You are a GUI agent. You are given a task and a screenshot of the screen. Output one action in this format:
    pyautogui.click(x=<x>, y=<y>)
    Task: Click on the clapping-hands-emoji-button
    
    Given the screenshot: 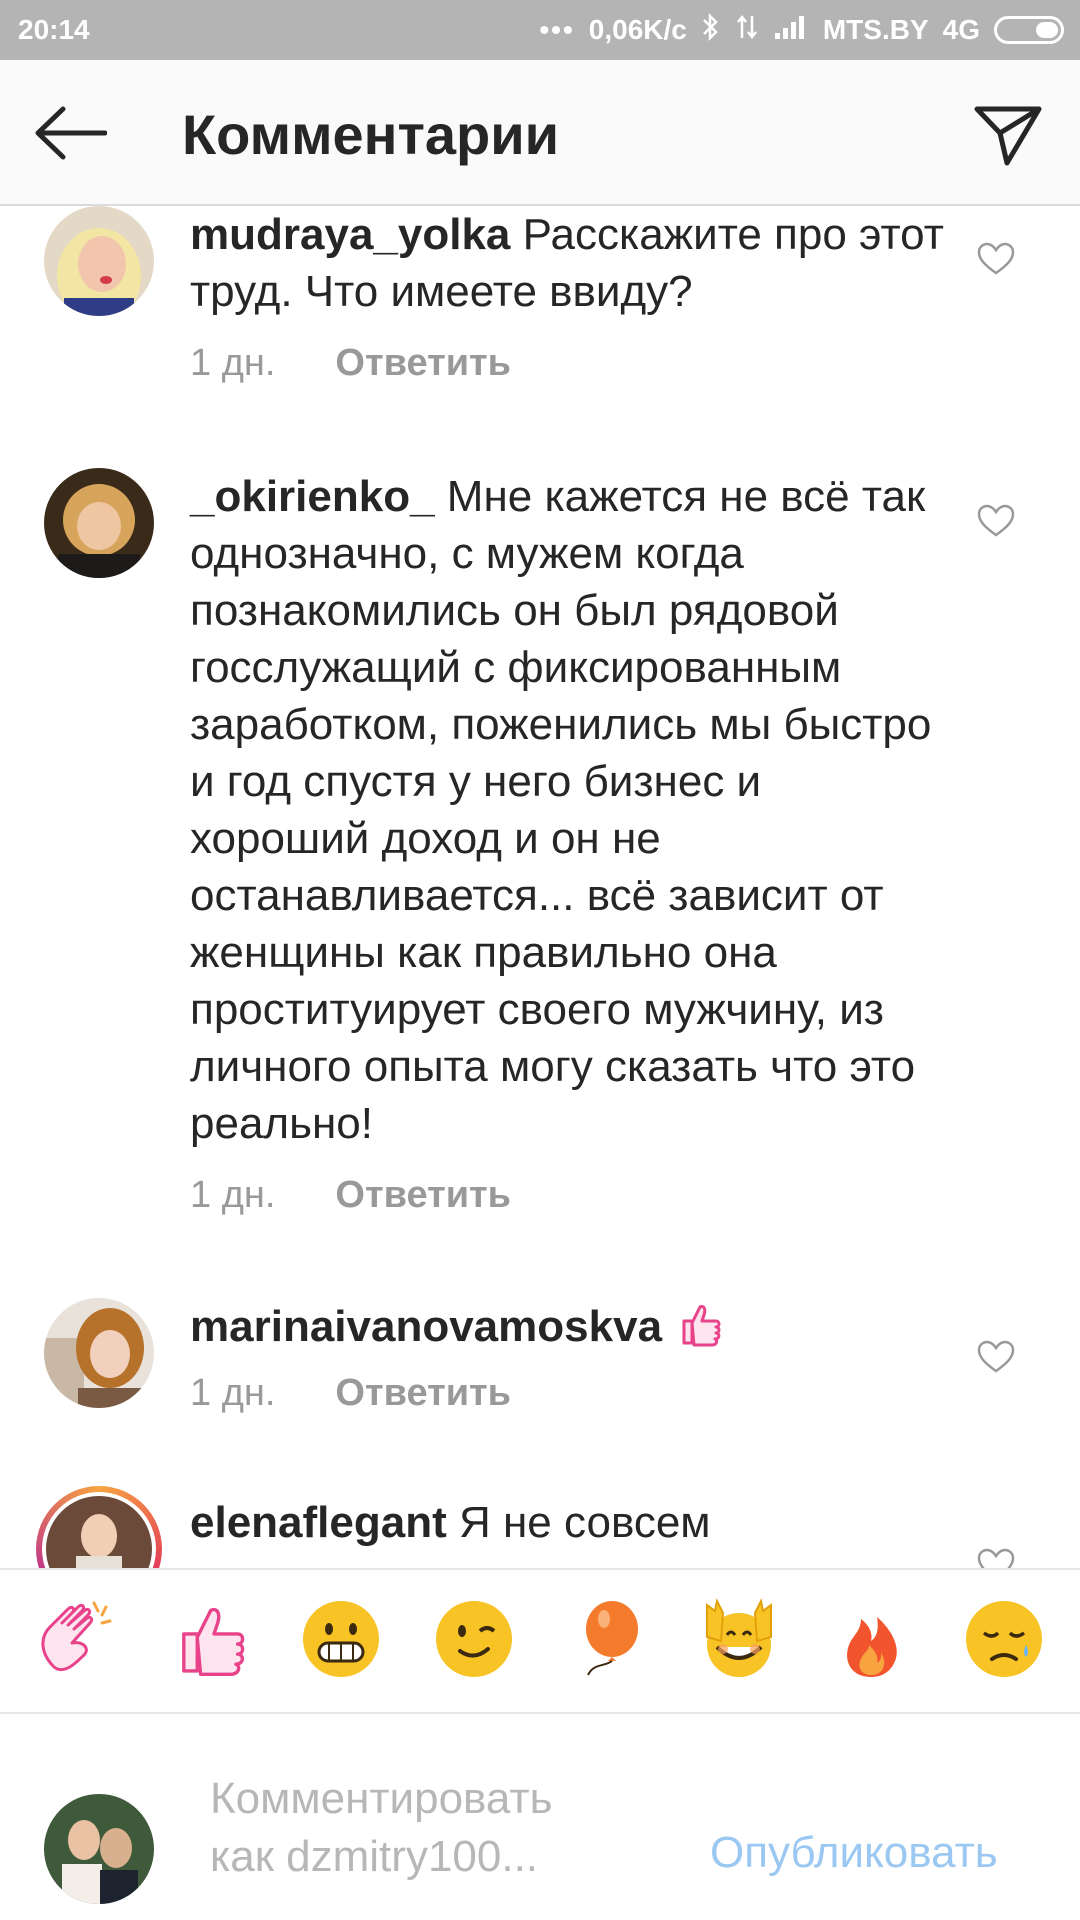 What is the action you would take?
    pyautogui.click(x=76, y=1641)
    